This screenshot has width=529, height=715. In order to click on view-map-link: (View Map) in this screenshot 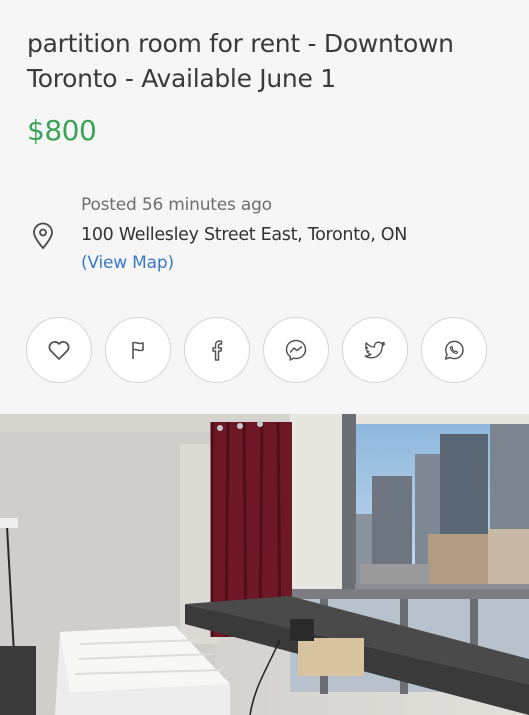, I will do `click(127, 263)`.